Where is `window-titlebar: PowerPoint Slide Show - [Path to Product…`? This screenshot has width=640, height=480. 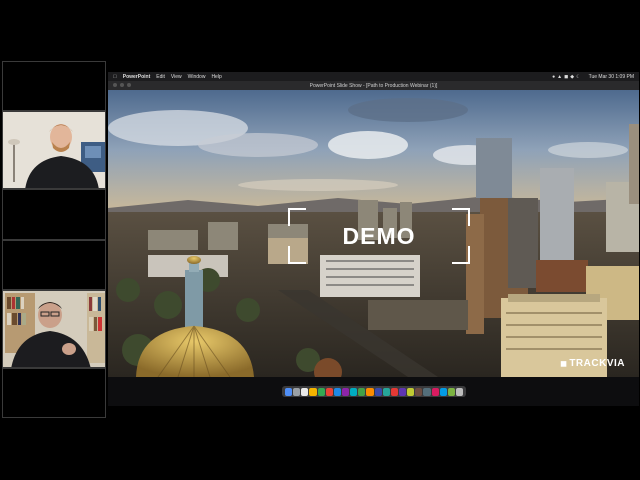
window-titlebar: PowerPoint Slide Show - [Path to Product… is located at coordinates (373, 85).